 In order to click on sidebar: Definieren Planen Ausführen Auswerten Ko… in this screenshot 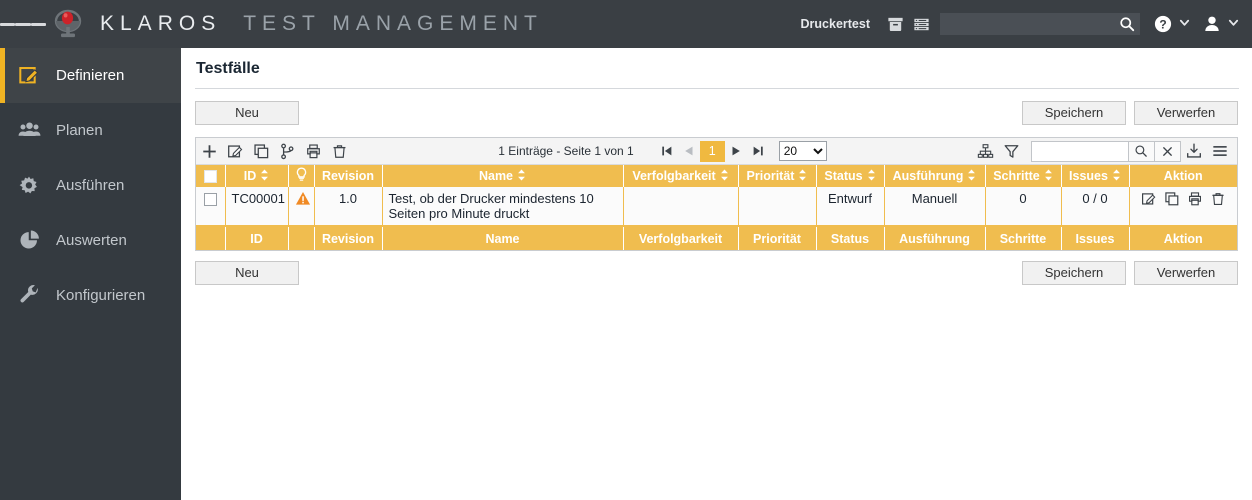, I will do `click(90, 274)`.